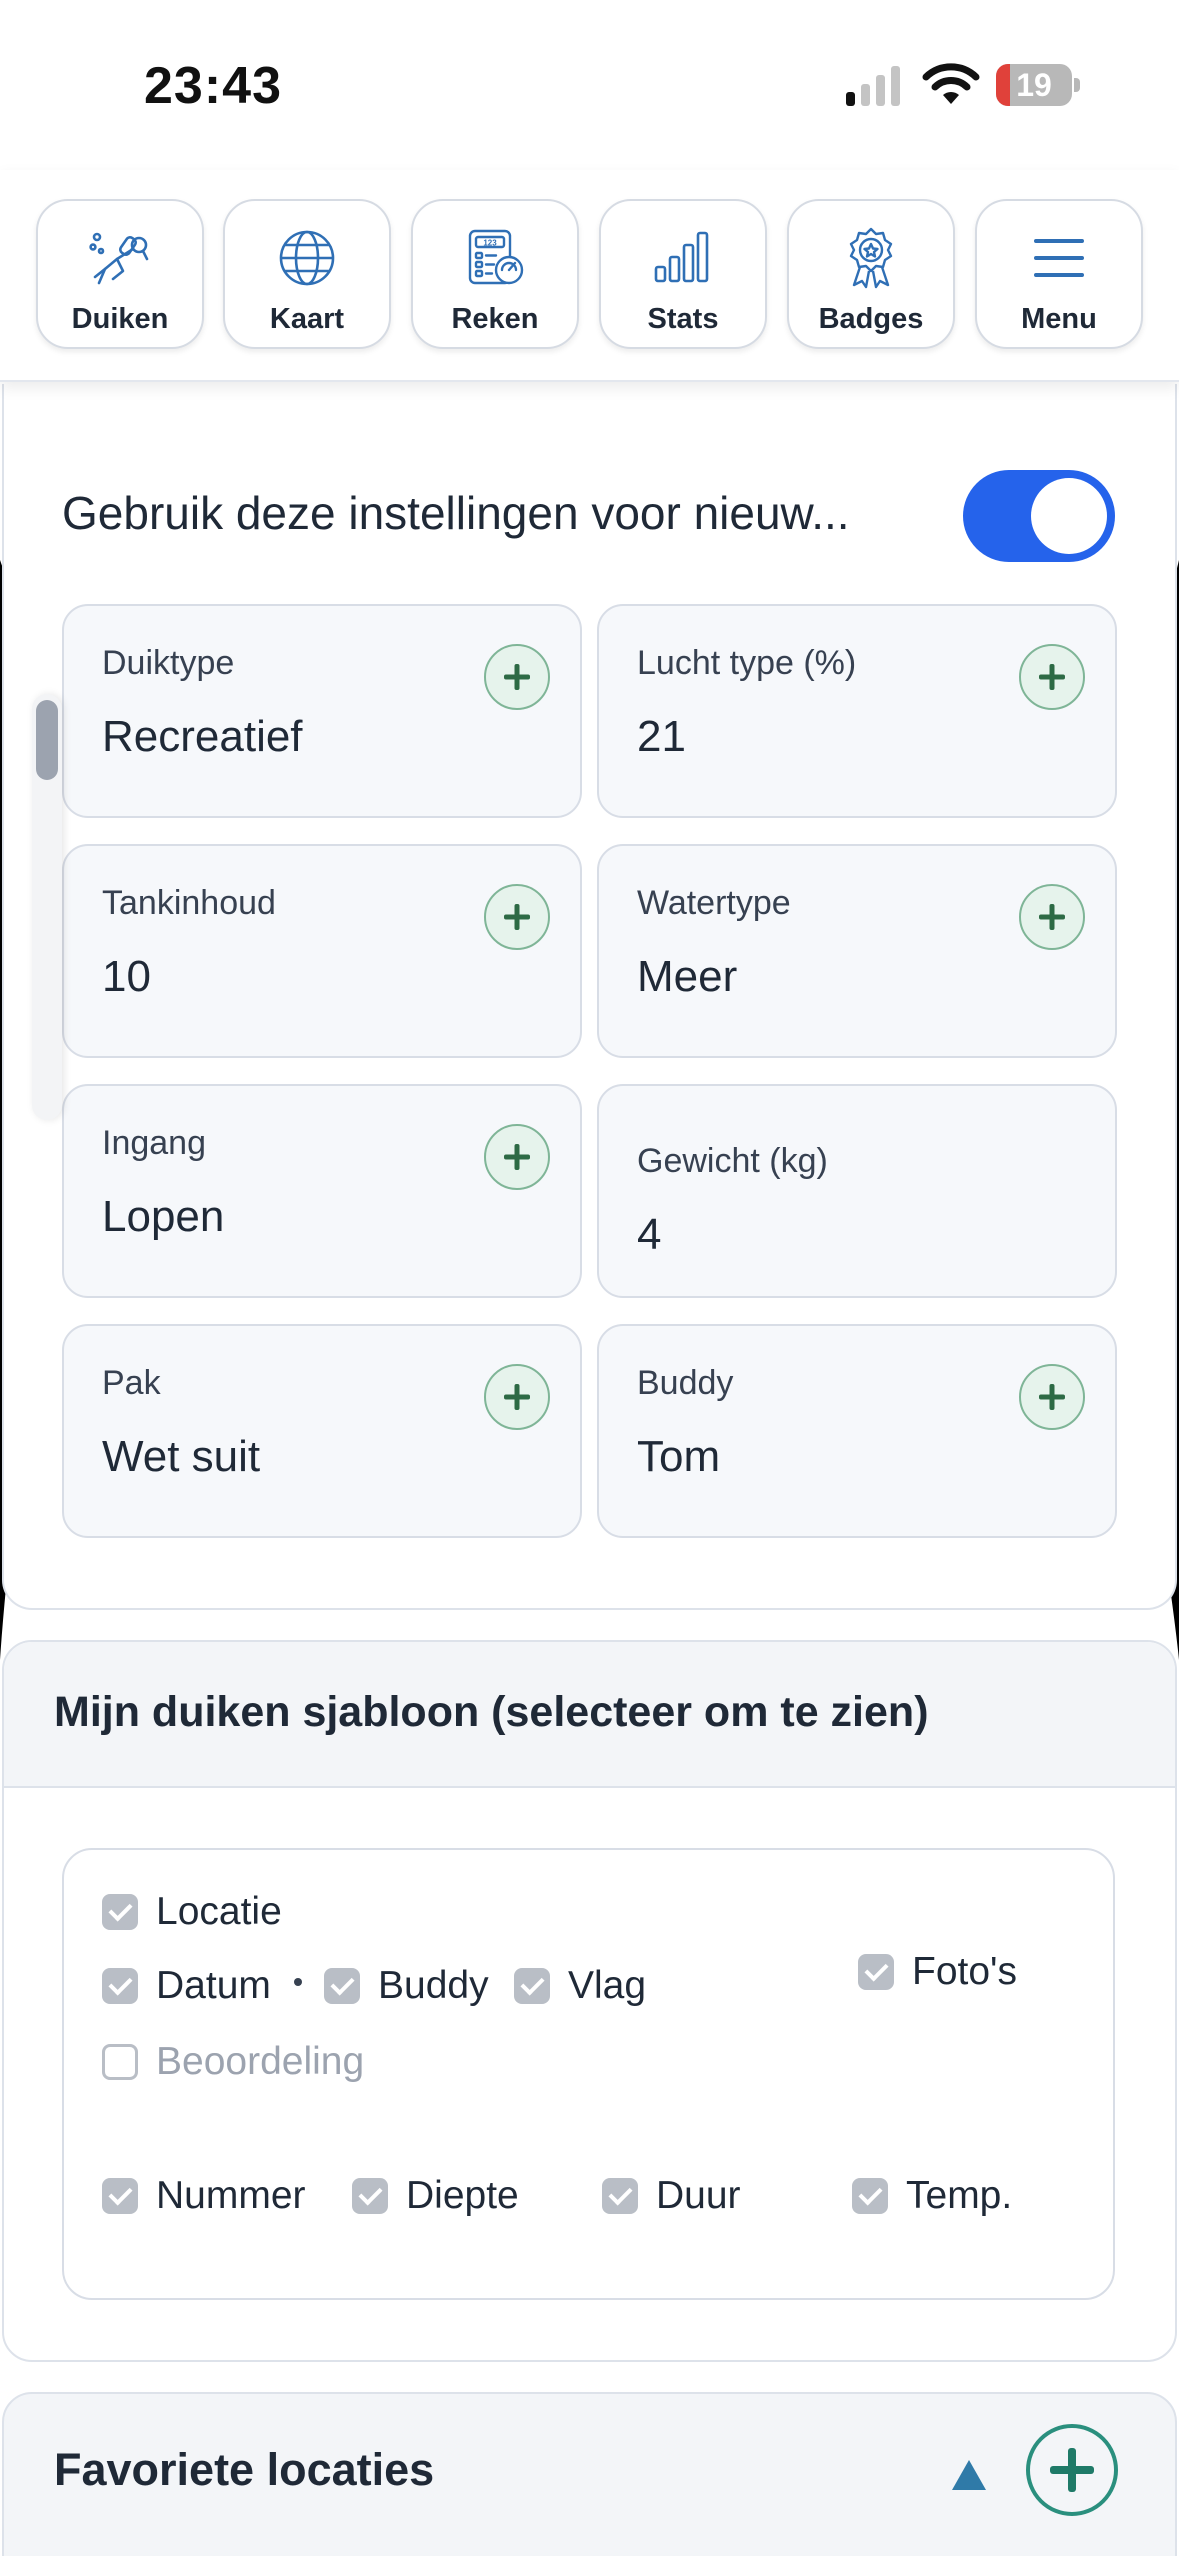  I want to click on checkbox-datum: Datum, so click(186, 1986).